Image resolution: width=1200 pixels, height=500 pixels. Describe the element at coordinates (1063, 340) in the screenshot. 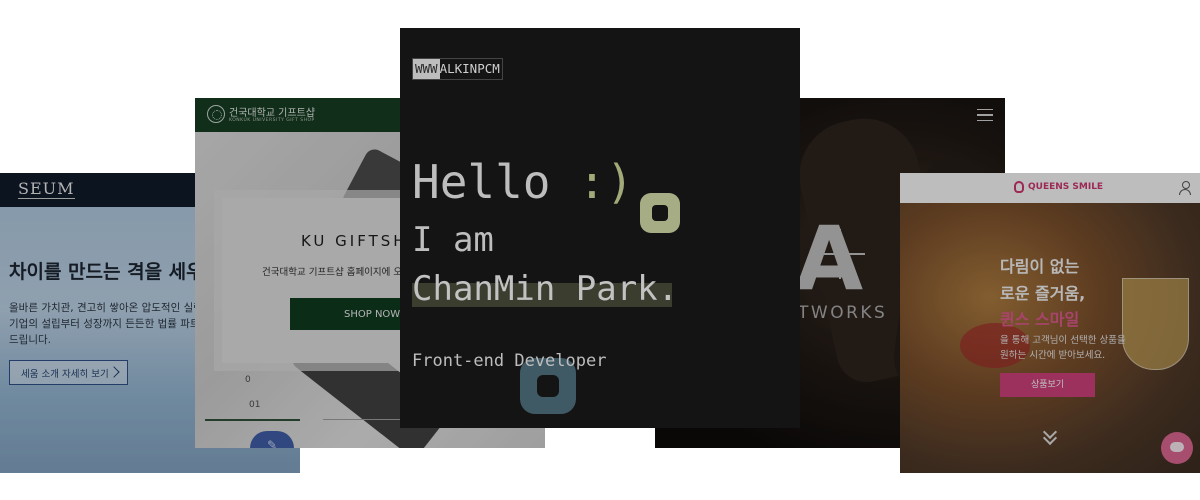

I see `qs-desc-line: 을 통해 고객님이 선택한 상품을` at that location.